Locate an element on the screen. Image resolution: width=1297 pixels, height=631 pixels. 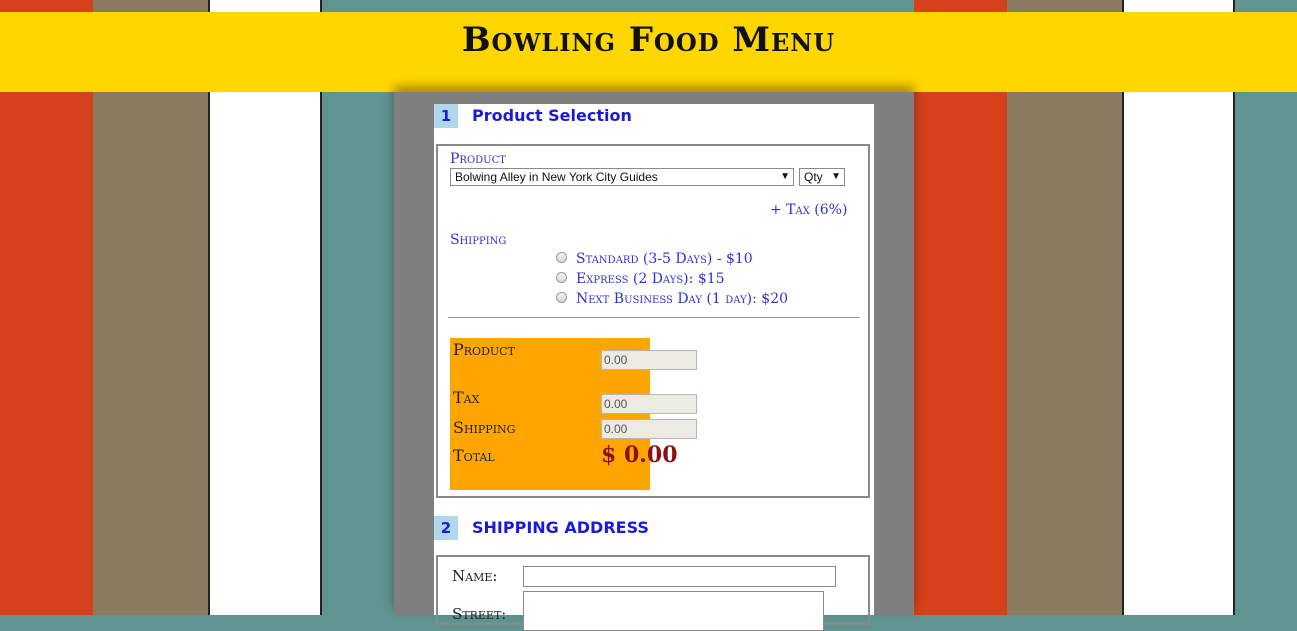
name-input is located at coordinates (679, 576).